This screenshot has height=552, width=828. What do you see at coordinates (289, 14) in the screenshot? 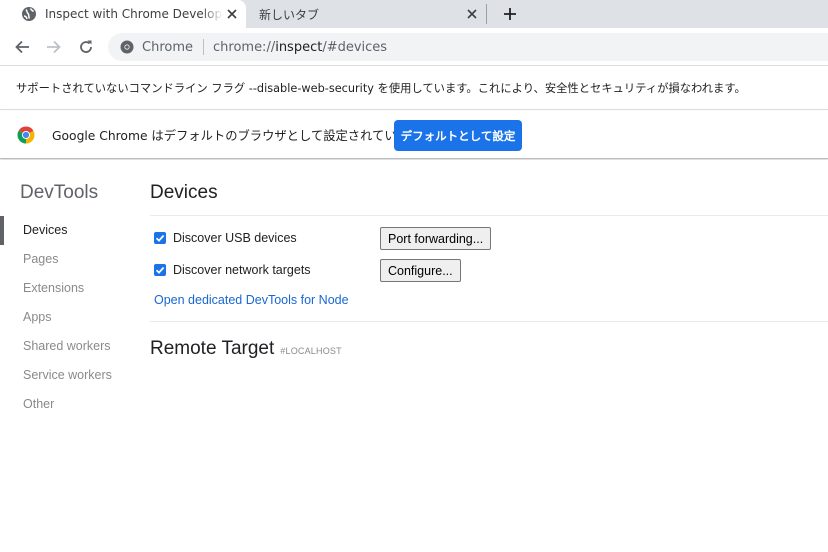
I see `tab-title: 新しいタブ` at bounding box center [289, 14].